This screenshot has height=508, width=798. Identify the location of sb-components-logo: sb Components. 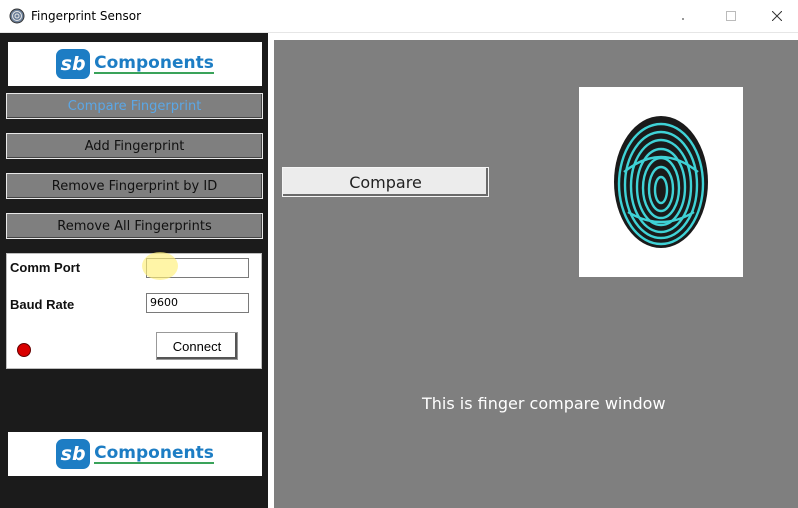
(135, 64).